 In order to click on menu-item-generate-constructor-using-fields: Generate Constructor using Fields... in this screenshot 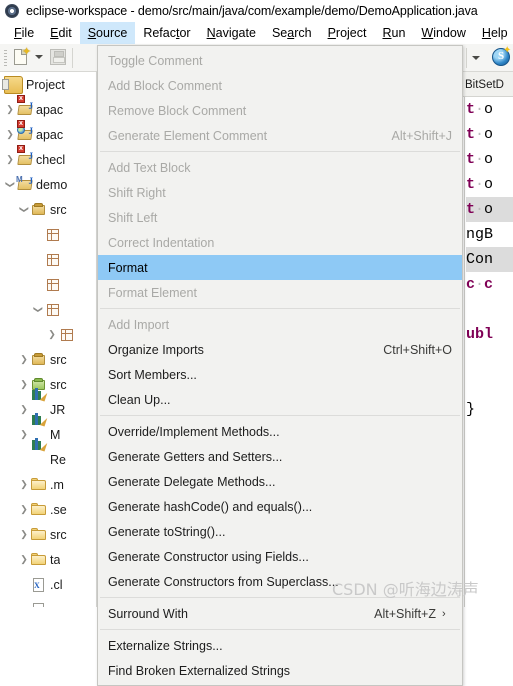, I will do `click(280, 556)`.